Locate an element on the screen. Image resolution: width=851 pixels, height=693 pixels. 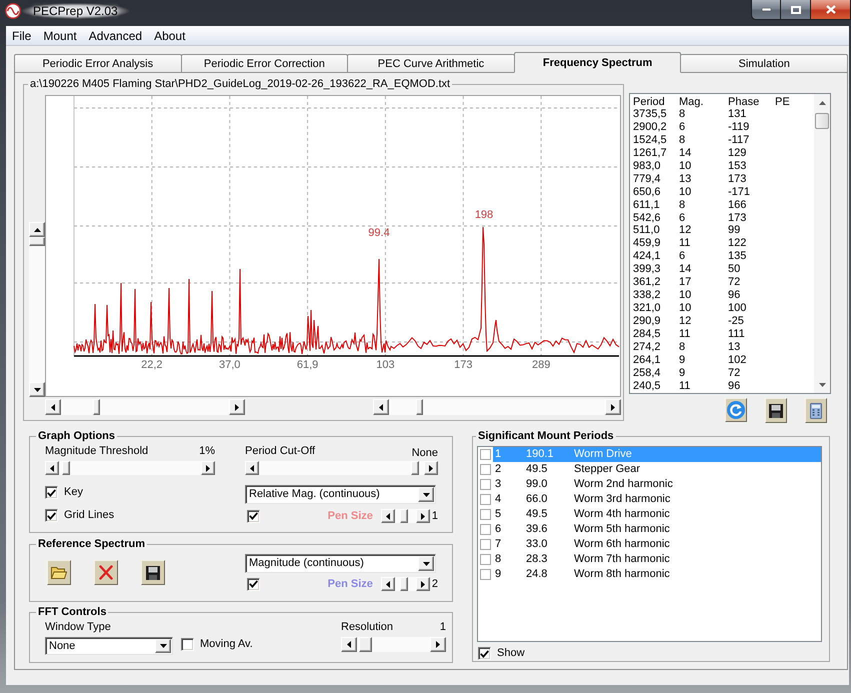
table-cell-text: 3735,5 is located at coordinates (650, 114).